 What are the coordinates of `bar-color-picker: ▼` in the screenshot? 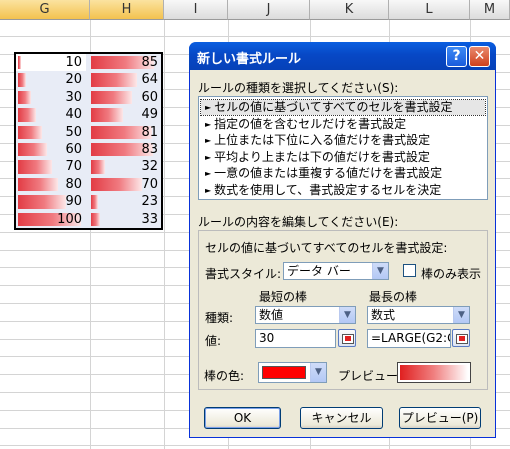 It's located at (292, 372).